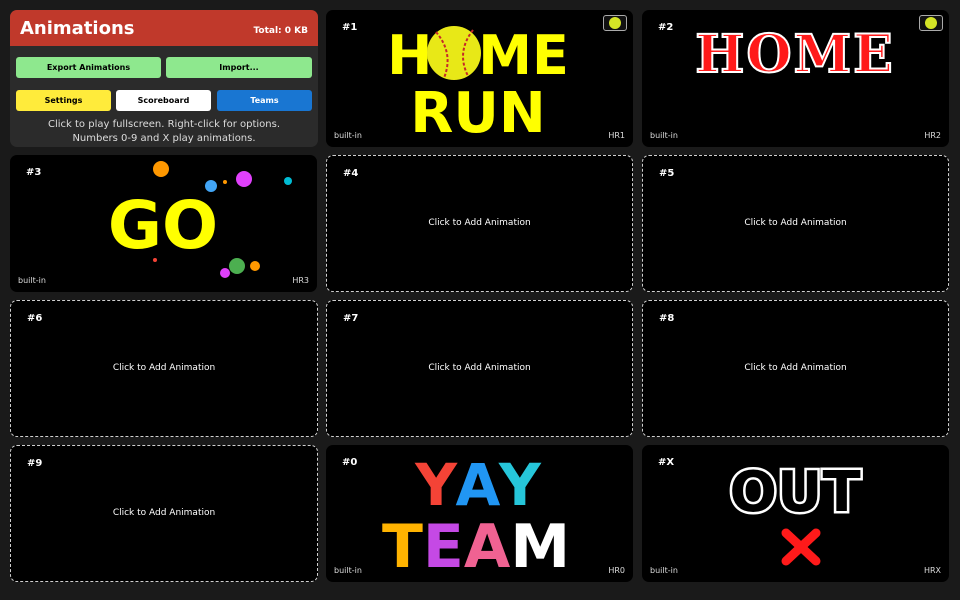 This screenshot has width=960, height=600. What do you see at coordinates (88, 67) in the screenshot?
I see `export-animations-button: Export Animations` at bounding box center [88, 67].